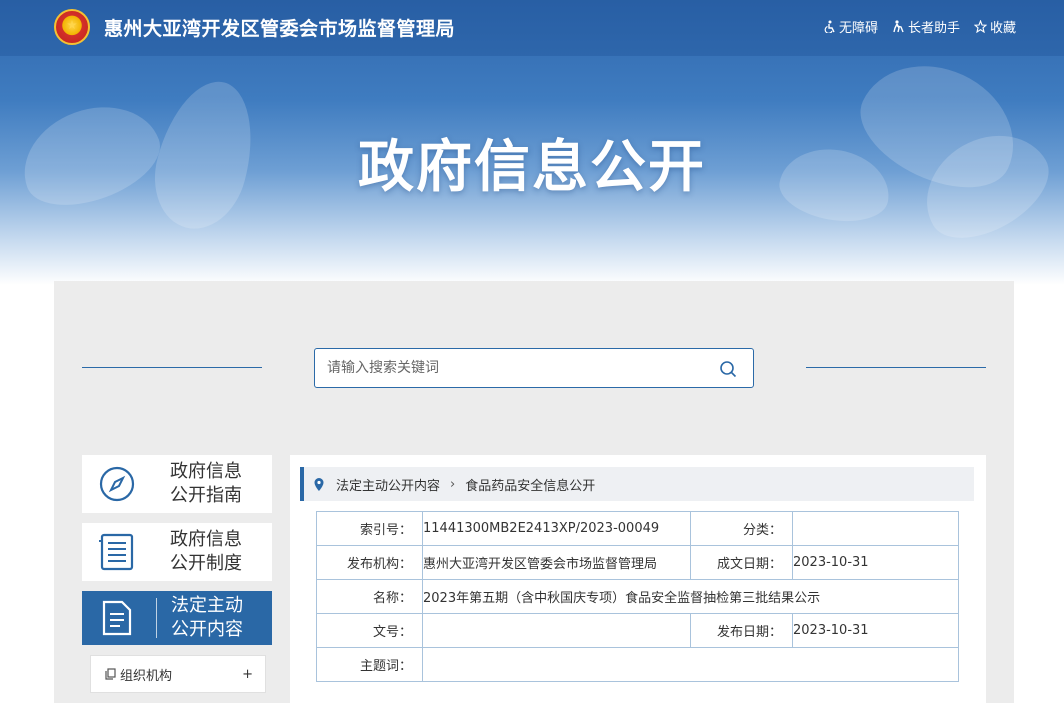 This screenshot has height=703, width=1064. Describe the element at coordinates (829, 26) in the screenshot. I see `accessibility-icon` at that location.